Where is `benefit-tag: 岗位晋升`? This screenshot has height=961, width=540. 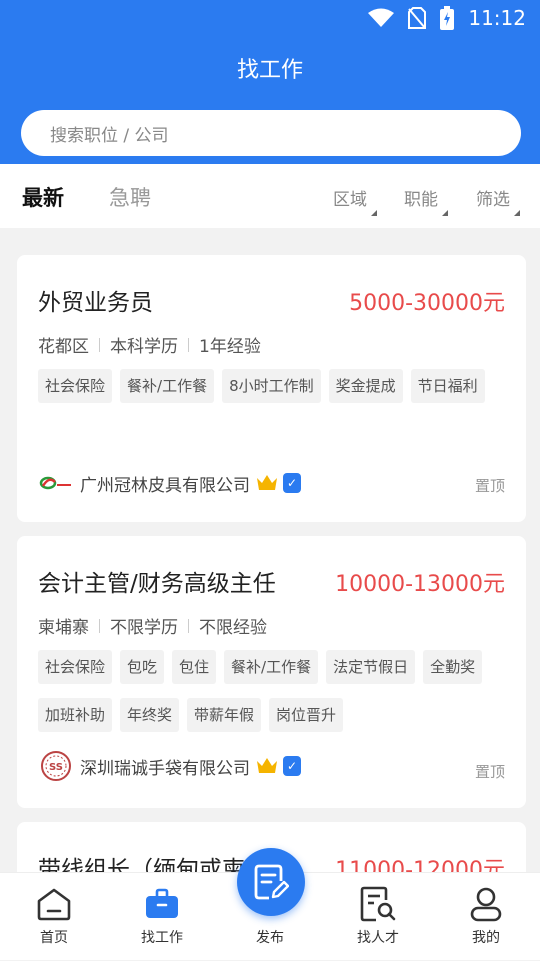
benefit-tag: 岗位晋升 is located at coordinates (306, 715).